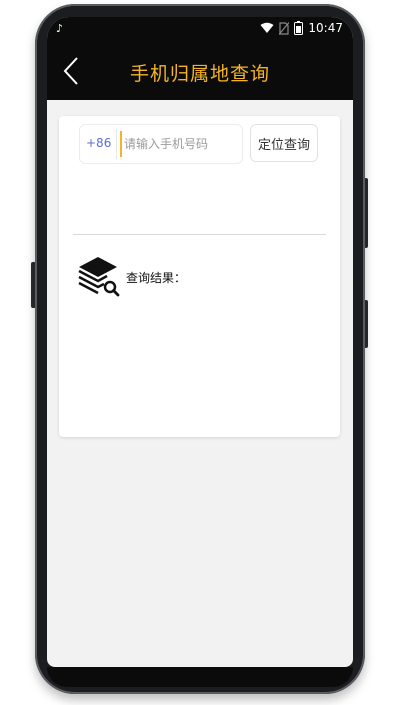 The height and width of the screenshot is (705, 402). Describe the element at coordinates (99, 143) in the screenshot. I see `country-code: +86` at that location.